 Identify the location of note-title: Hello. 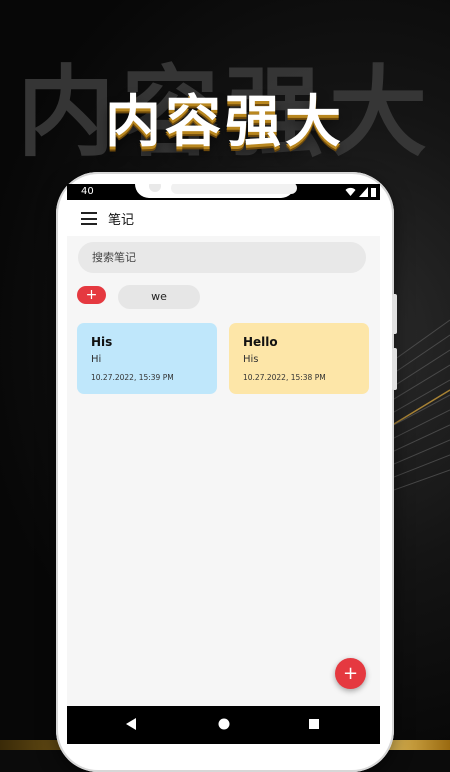
(260, 342).